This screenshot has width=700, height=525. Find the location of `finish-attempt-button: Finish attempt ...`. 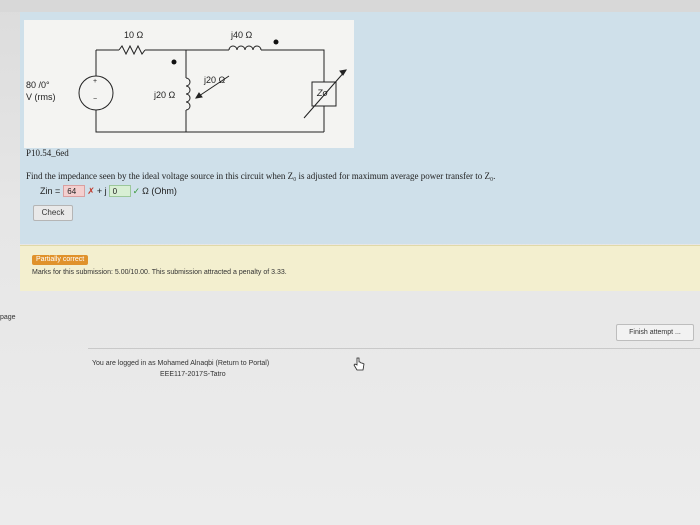

finish-attempt-button: Finish attempt ... is located at coordinates (655, 332).